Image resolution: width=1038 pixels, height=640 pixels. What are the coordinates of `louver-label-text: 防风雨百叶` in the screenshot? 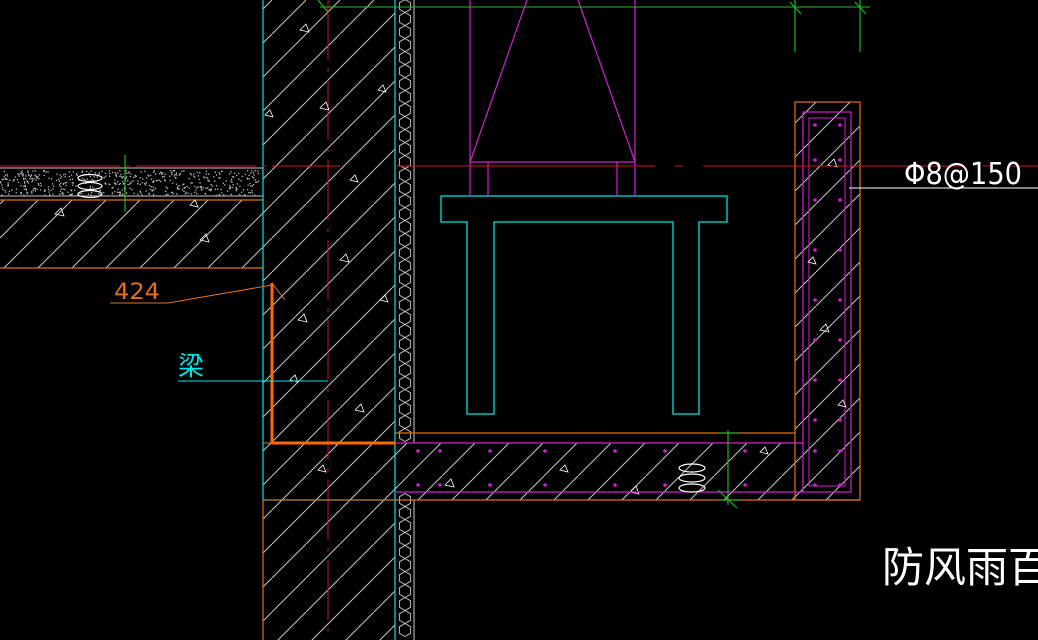 It's located at (960, 567).